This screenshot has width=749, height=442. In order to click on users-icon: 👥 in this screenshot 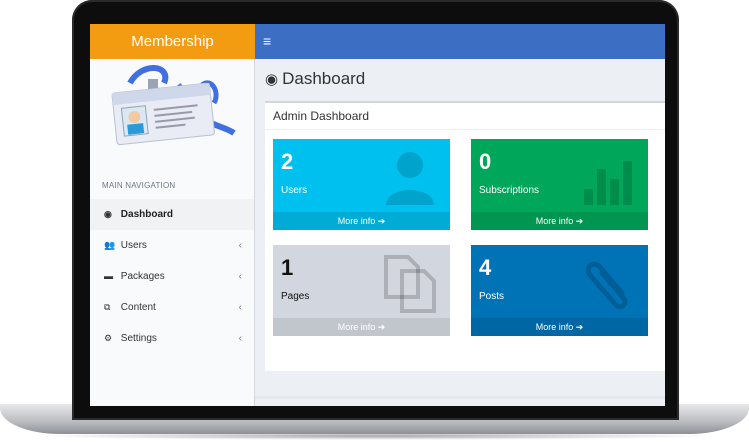, I will do `click(110, 245)`.